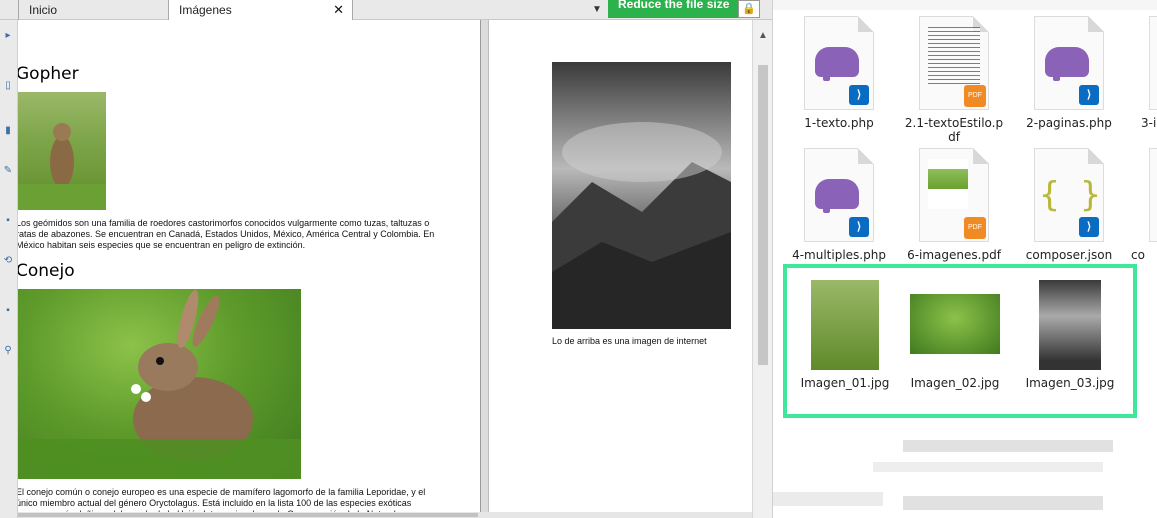 The image size is (1157, 518). Describe the element at coordinates (338, 10) in the screenshot. I see `close-icon: ✕` at that location.